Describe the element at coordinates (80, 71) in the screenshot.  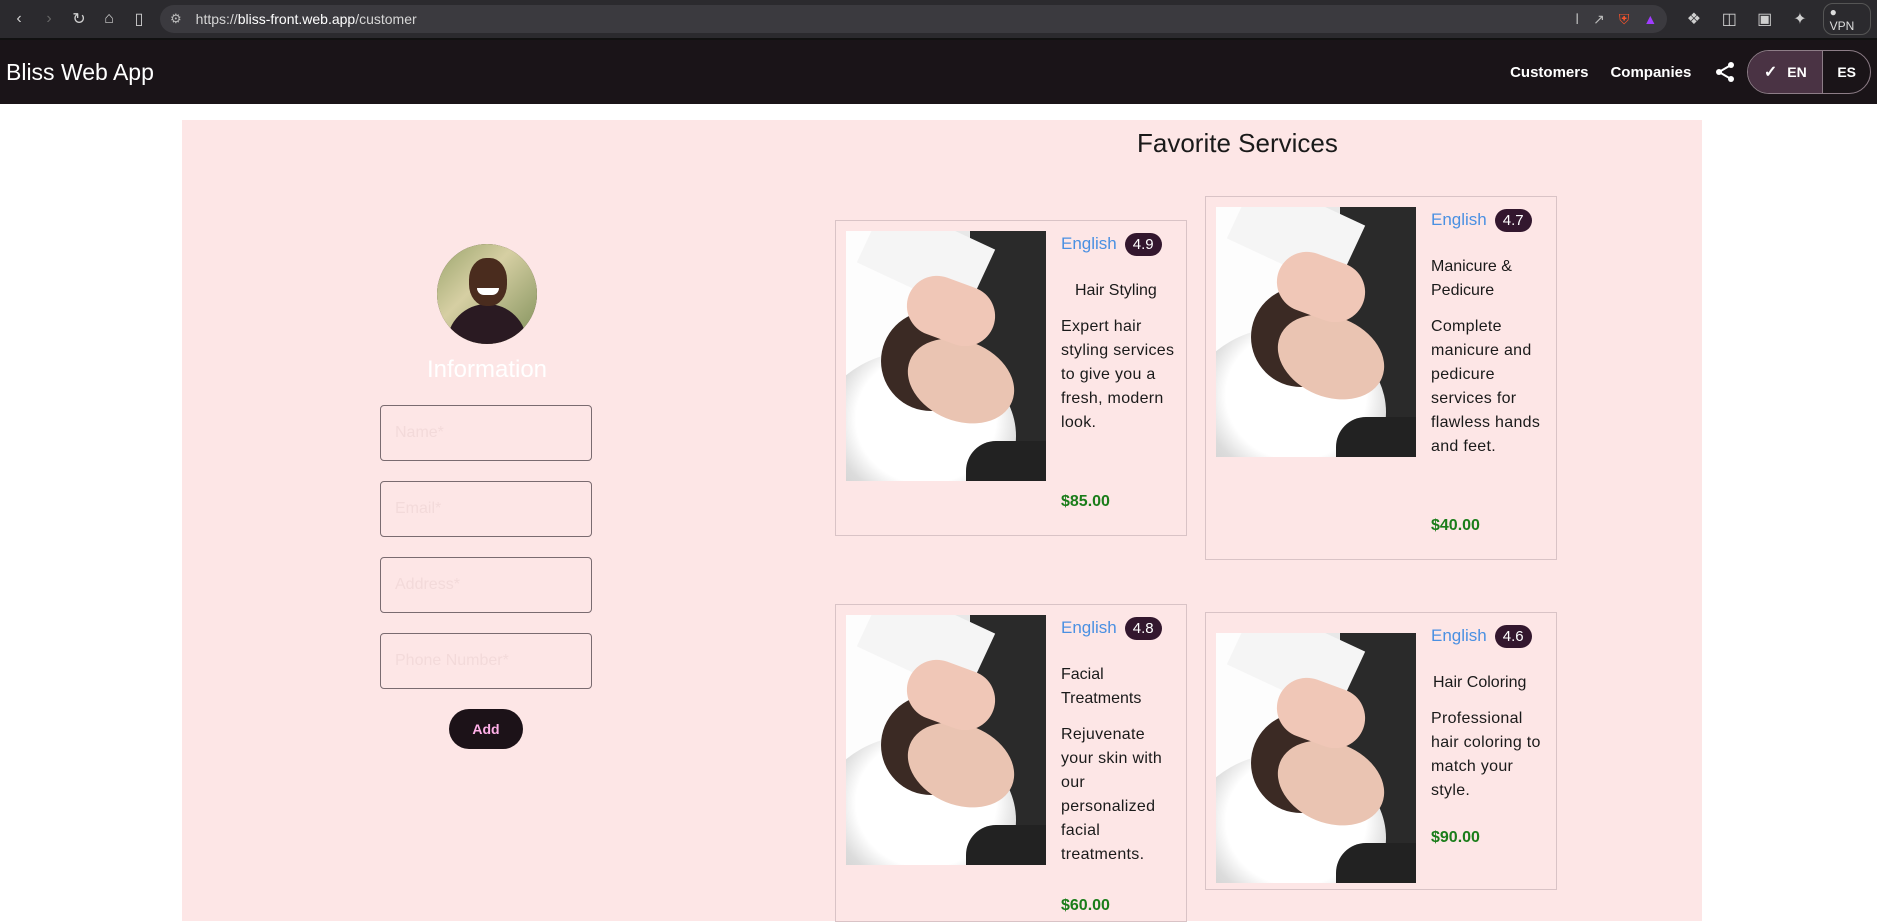
I see `app-title: Bliss Web App` at that location.